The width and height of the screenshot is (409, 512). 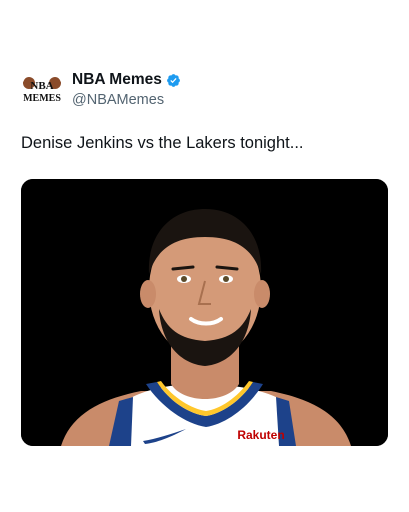 What do you see at coordinates (117, 80) in the screenshot?
I see `display-name: NBA Memes` at bounding box center [117, 80].